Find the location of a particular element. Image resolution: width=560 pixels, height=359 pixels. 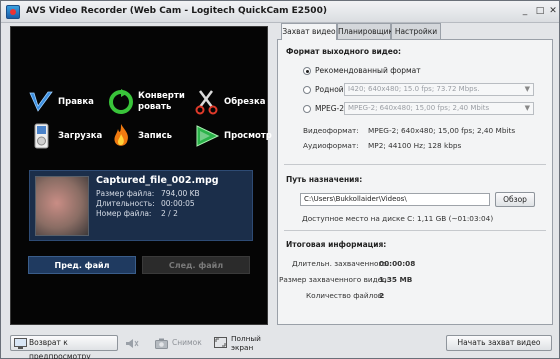

trim-action: Обрезка is located at coordinates (230, 104).